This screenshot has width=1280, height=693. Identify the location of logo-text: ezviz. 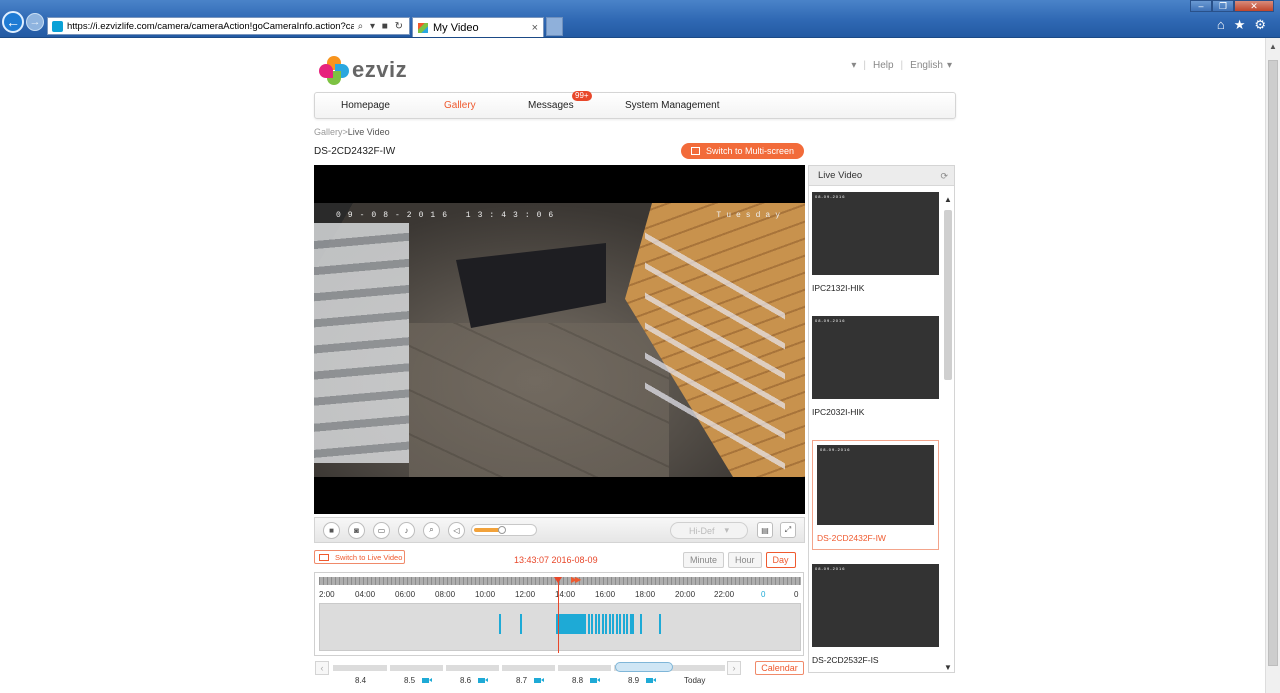
(380, 69).